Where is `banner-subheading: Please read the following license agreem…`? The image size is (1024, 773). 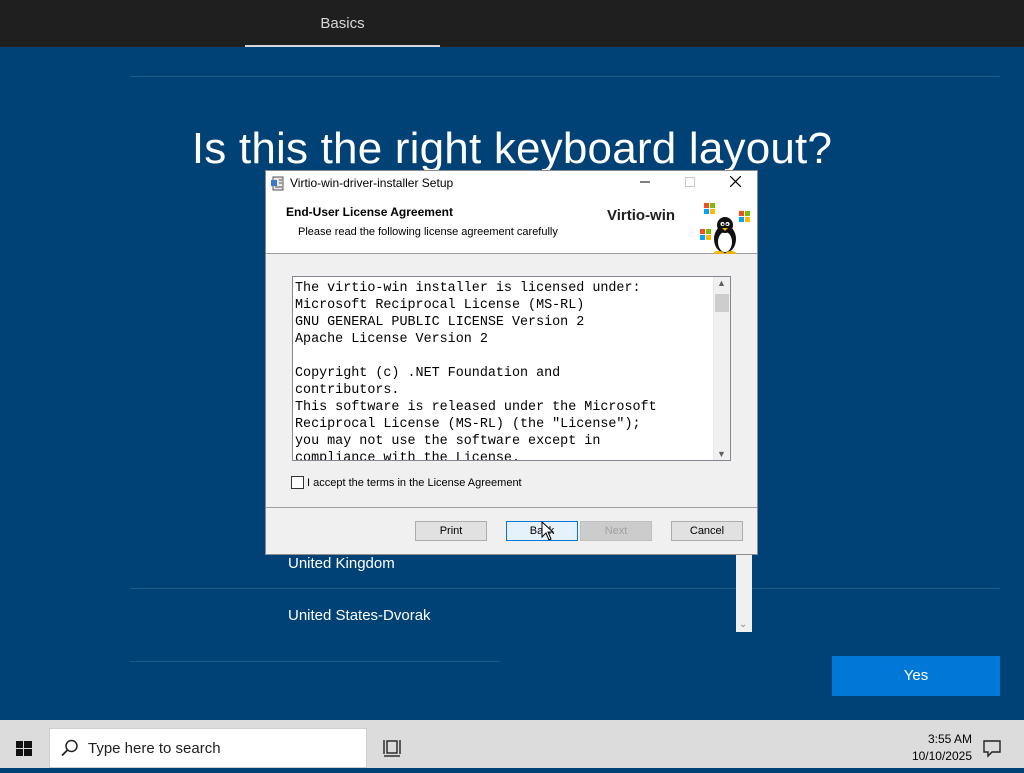 banner-subheading: Please read the following license agreem… is located at coordinates (428, 232).